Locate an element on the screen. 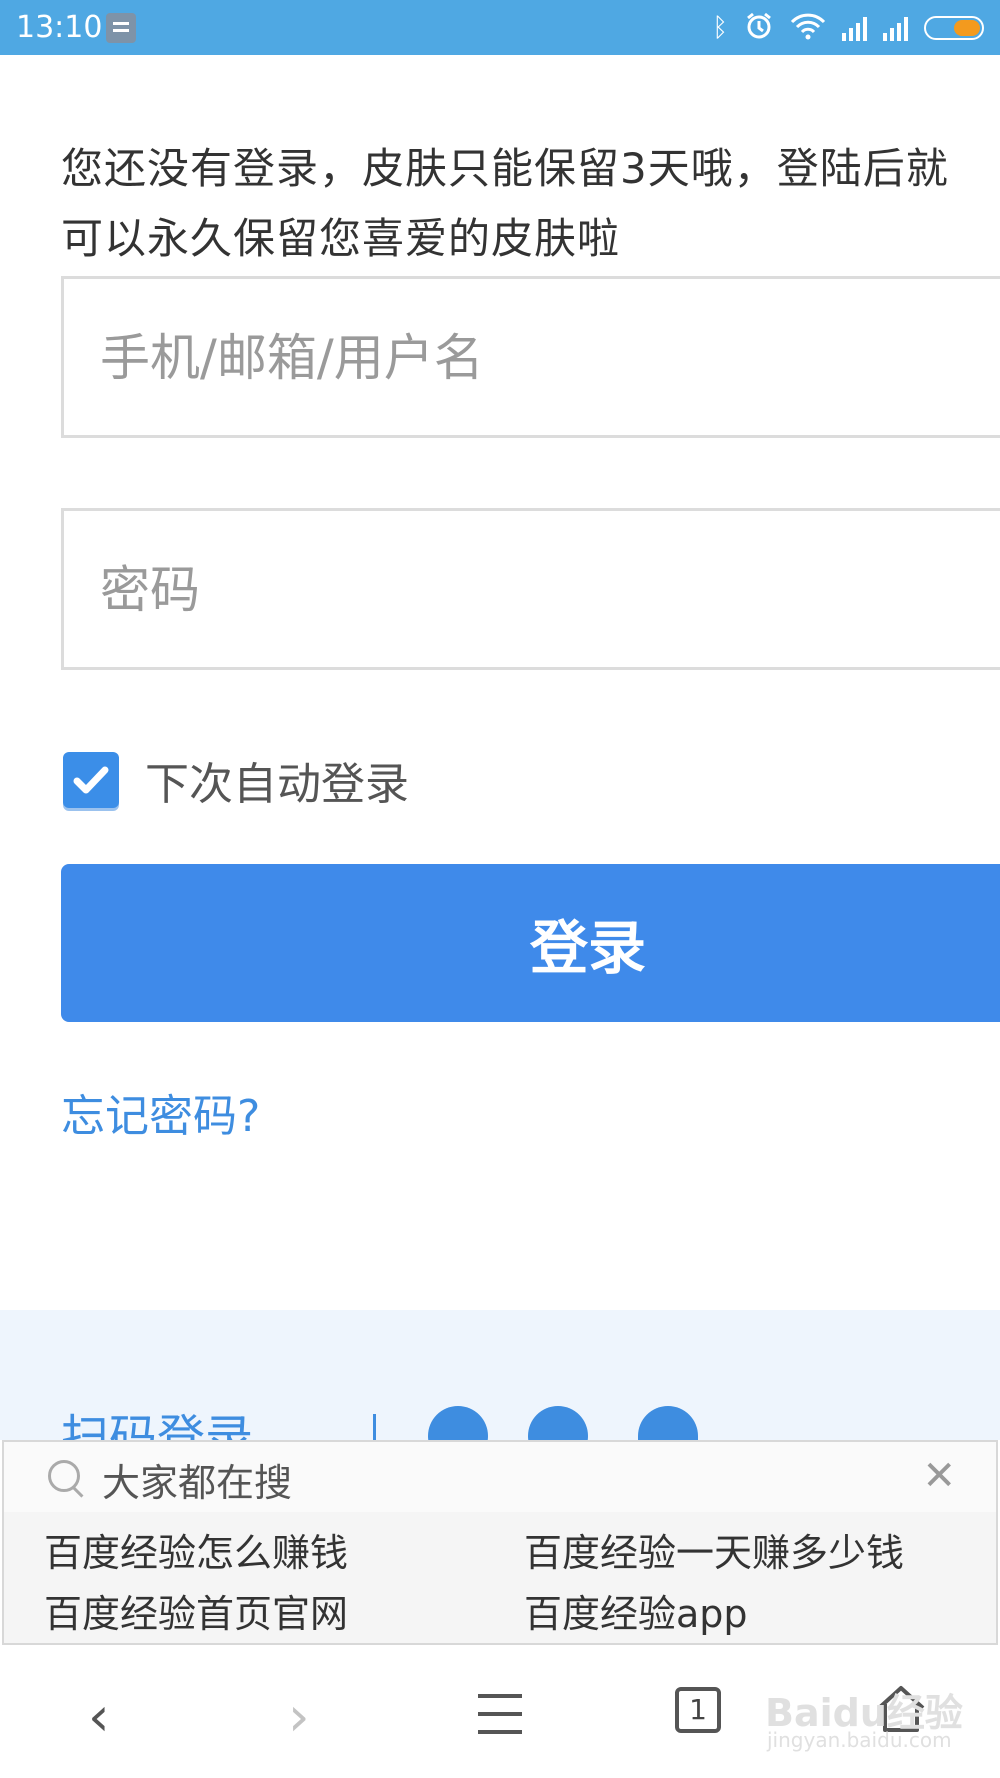  battery-icon is located at coordinates (954, 28).